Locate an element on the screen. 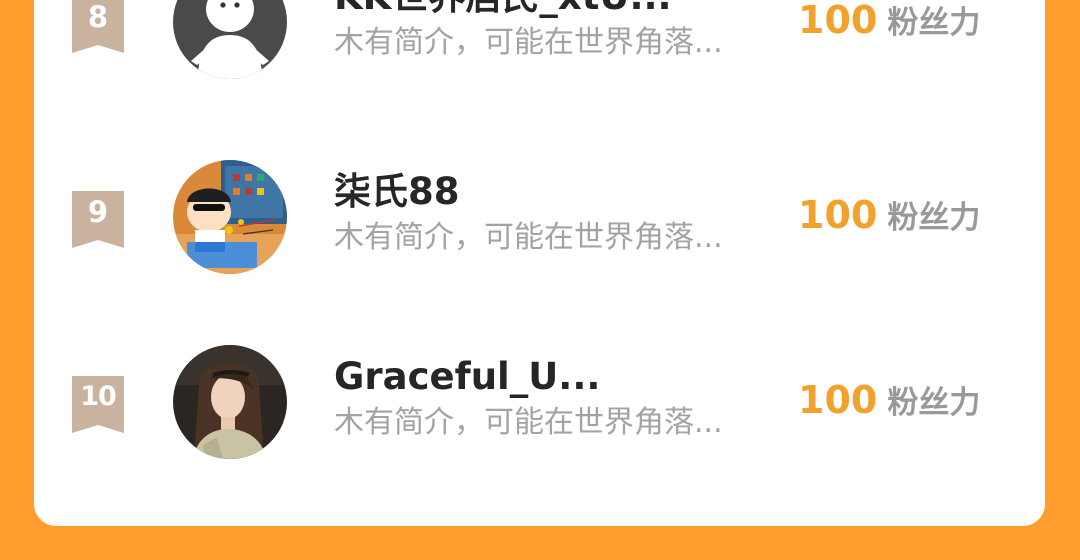 This screenshot has height=560, width=1080. rank-badge: 9 is located at coordinates (98, 219).